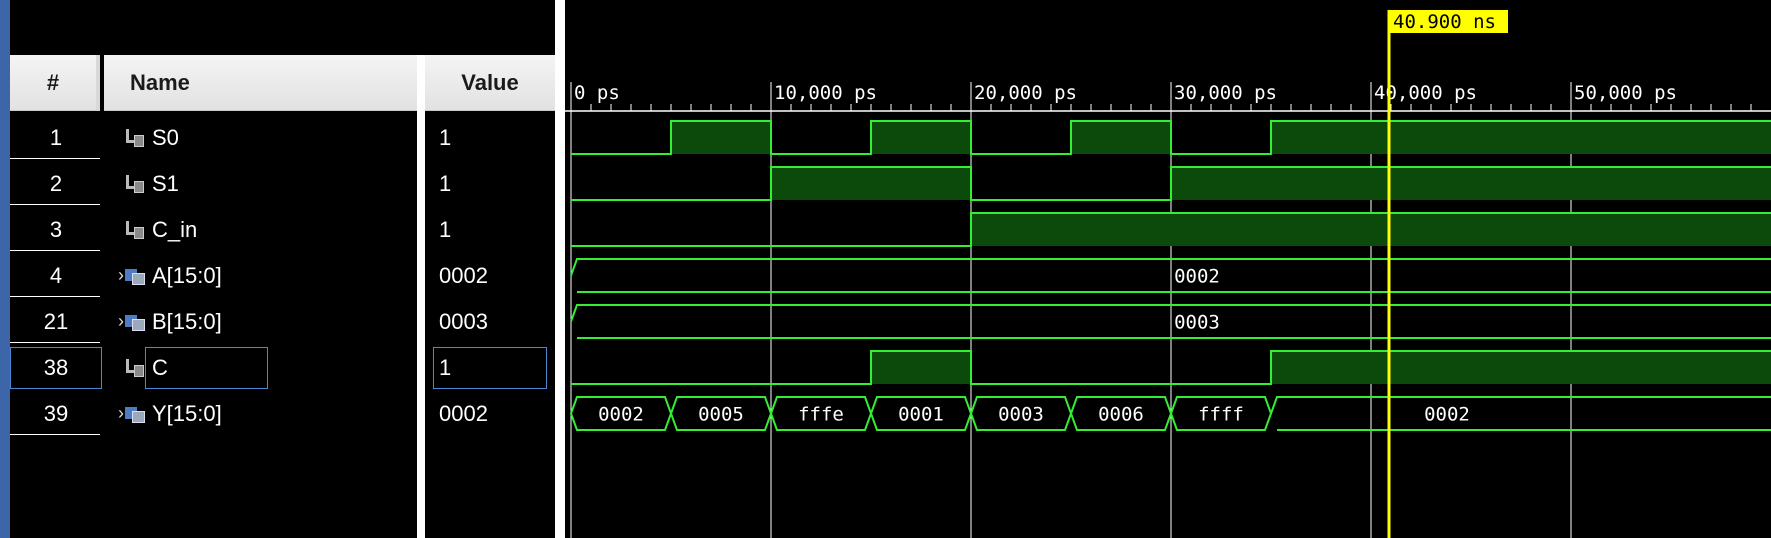 This screenshot has height=538, width=1771. Describe the element at coordinates (56, 183) in the screenshot. I see `signal-row-num: 2` at that location.